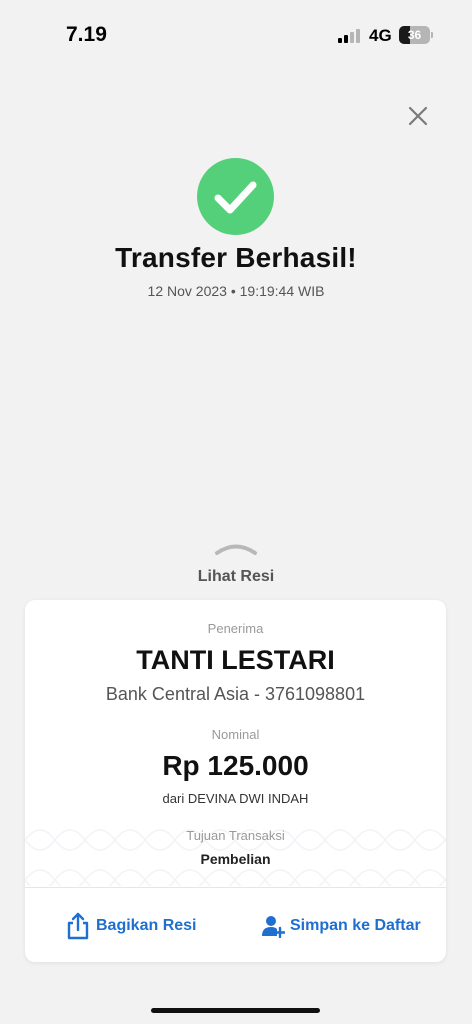  What do you see at coordinates (235, 628) in the screenshot?
I see `recipient-label: Penerima` at bounding box center [235, 628].